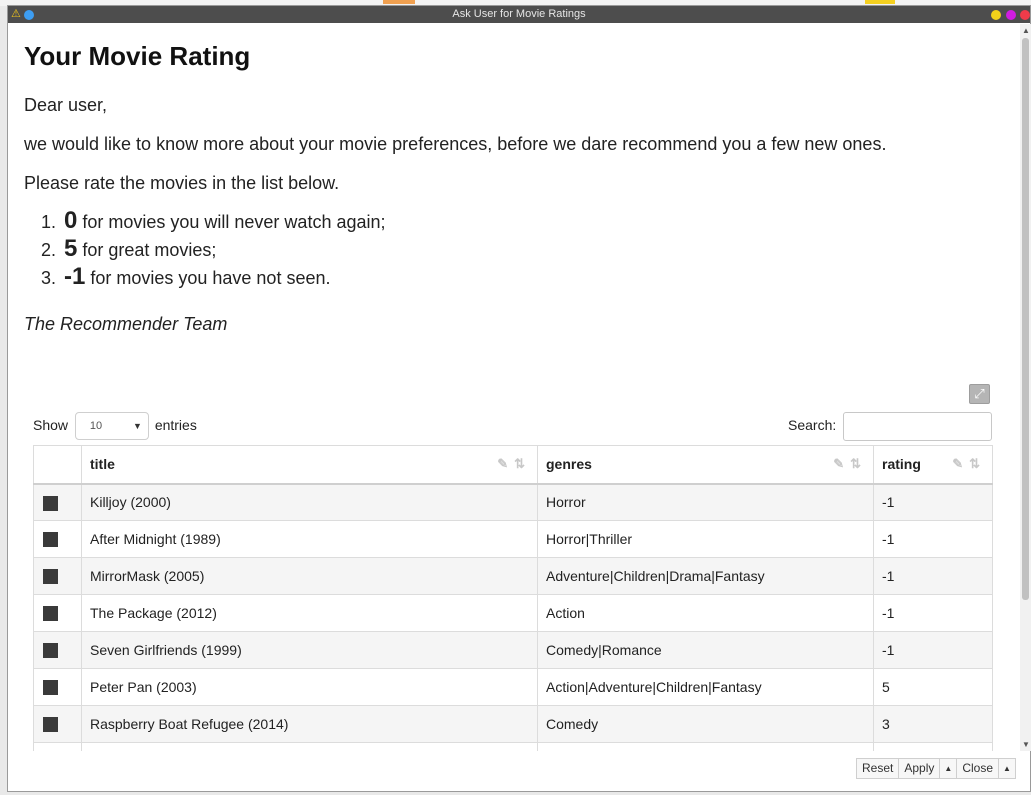 The height and width of the screenshot is (795, 1031). What do you see at coordinates (919, 768) in the screenshot?
I see `apply-button: Apply` at bounding box center [919, 768].